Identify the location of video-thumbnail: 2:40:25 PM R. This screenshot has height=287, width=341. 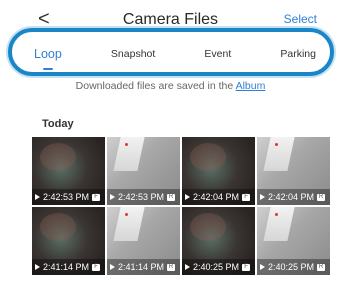
(293, 241).